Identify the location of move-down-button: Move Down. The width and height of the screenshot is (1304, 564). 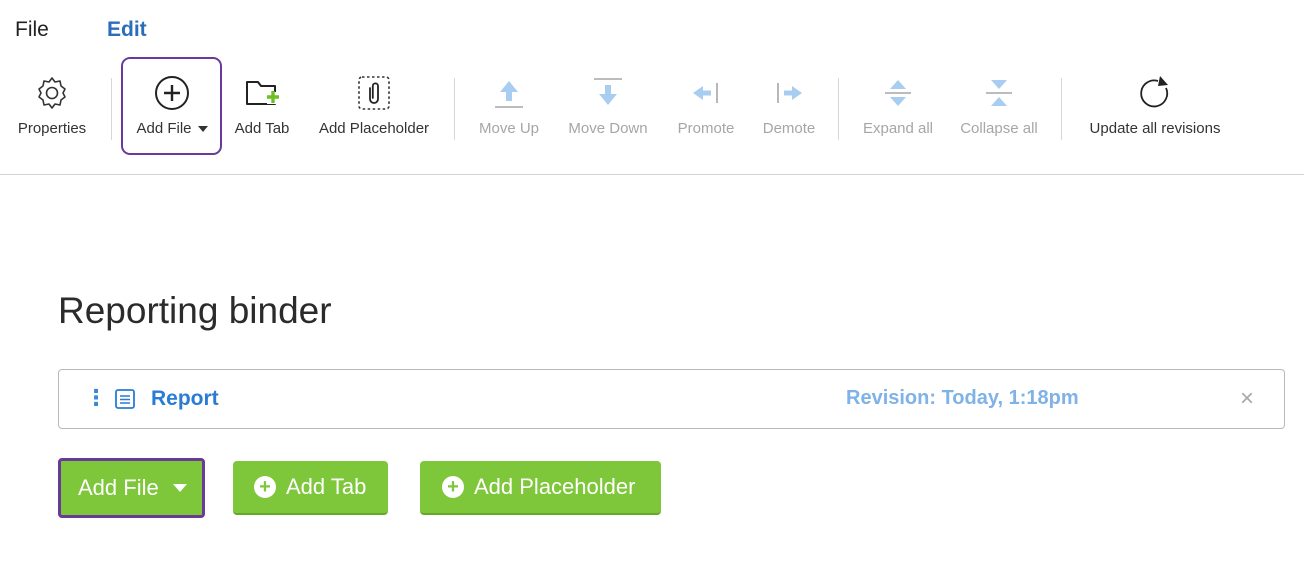
(608, 113).